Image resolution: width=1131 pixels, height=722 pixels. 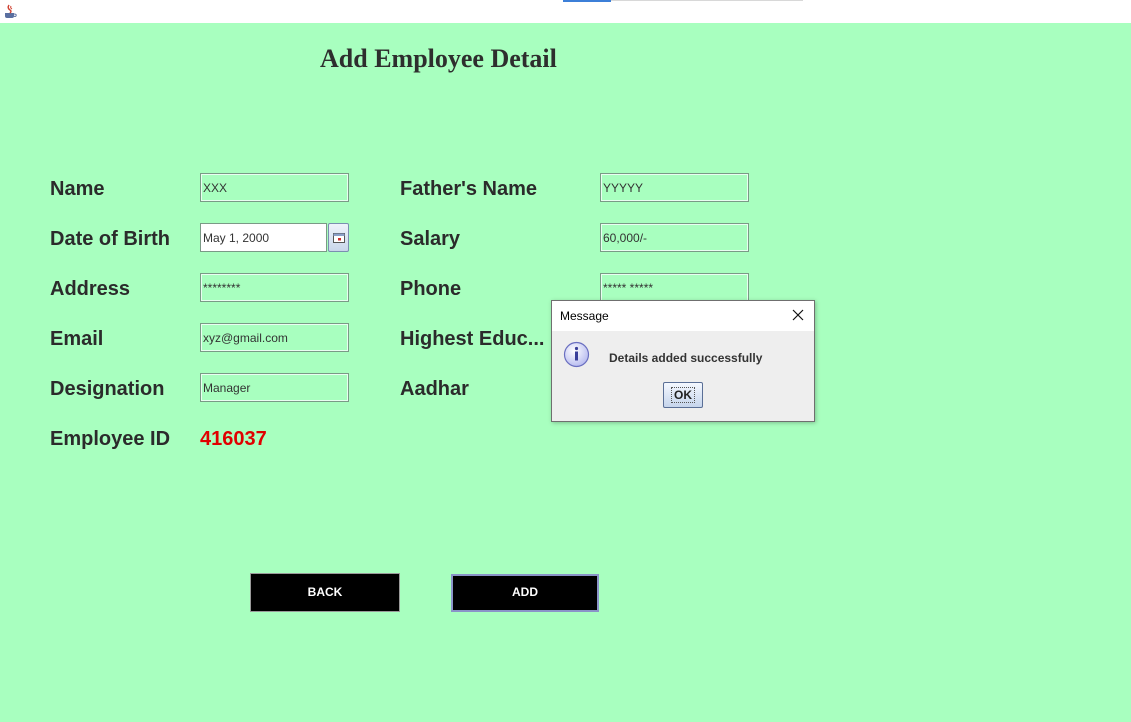 What do you see at coordinates (110, 439) in the screenshot?
I see `empid-label: Employee ID` at bounding box center [110, 439].